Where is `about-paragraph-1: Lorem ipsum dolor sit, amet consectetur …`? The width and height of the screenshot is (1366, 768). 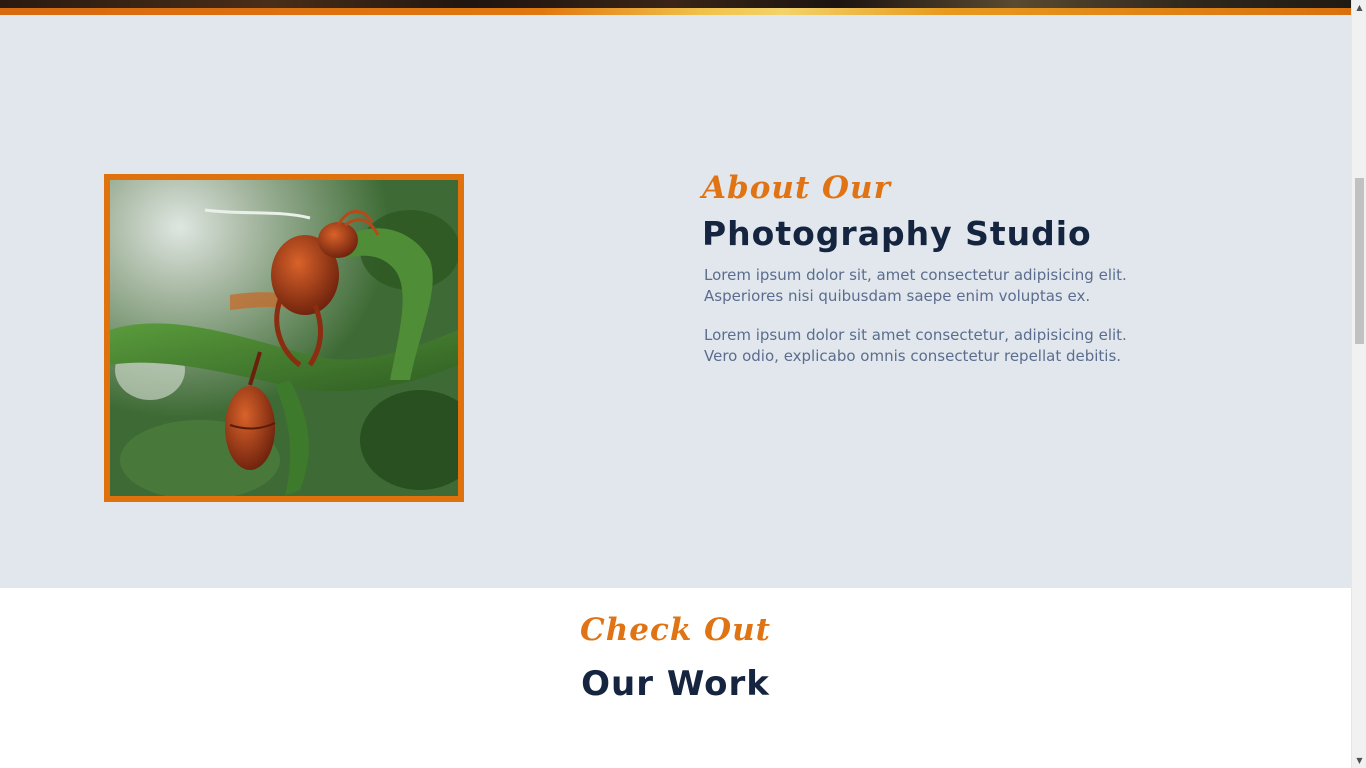 about-paragraph-1: Lorem ipsum dolor sit, amet consectetur … is located at coordinates (915, 285).